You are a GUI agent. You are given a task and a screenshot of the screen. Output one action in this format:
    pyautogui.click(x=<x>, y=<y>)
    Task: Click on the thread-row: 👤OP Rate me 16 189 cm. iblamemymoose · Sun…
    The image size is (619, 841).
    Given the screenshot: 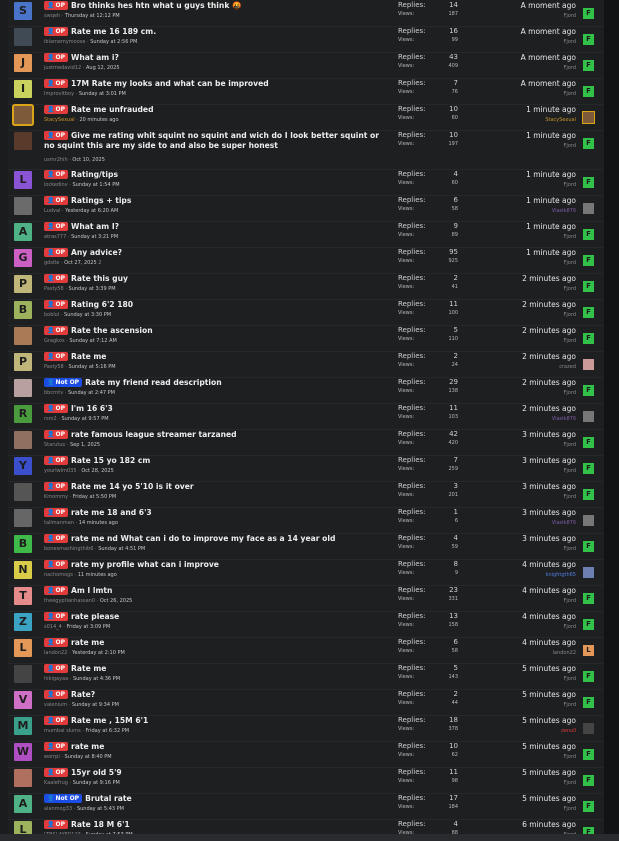 What is the action you would take?
    pyautogui.click(x=306, y=39)
    